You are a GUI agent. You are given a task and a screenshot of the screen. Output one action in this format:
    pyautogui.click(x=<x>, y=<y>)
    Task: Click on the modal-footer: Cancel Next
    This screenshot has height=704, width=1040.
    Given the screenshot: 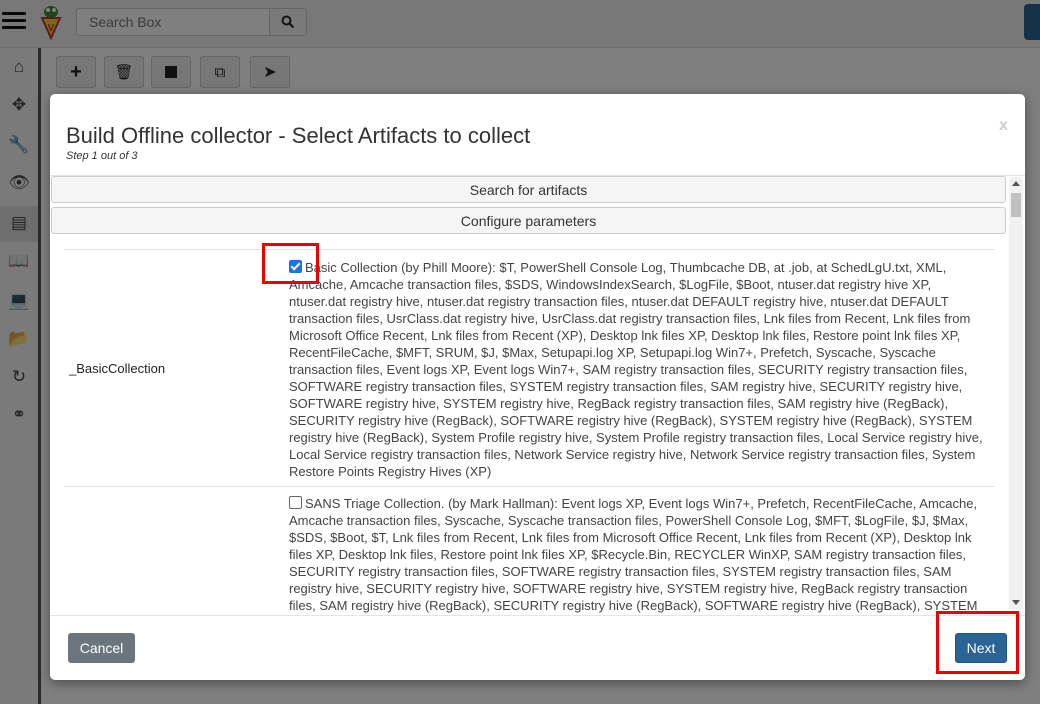 What is the action you would take?
    pyautogui.click(x=537, y=647)
    